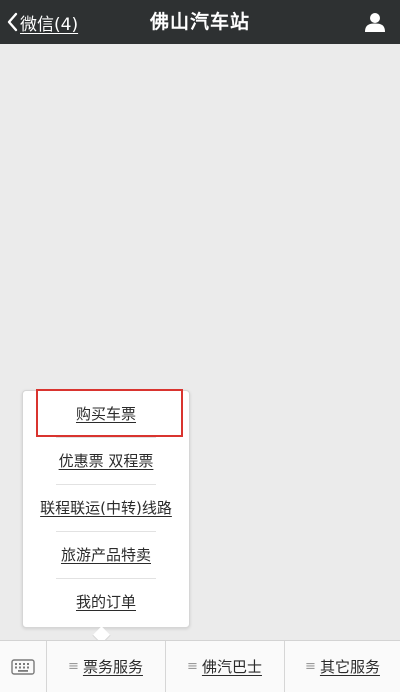 This screenshot has width=400, height=692. I want to click on tab-other-services: ≡ 其它服务, so click(342, 666).